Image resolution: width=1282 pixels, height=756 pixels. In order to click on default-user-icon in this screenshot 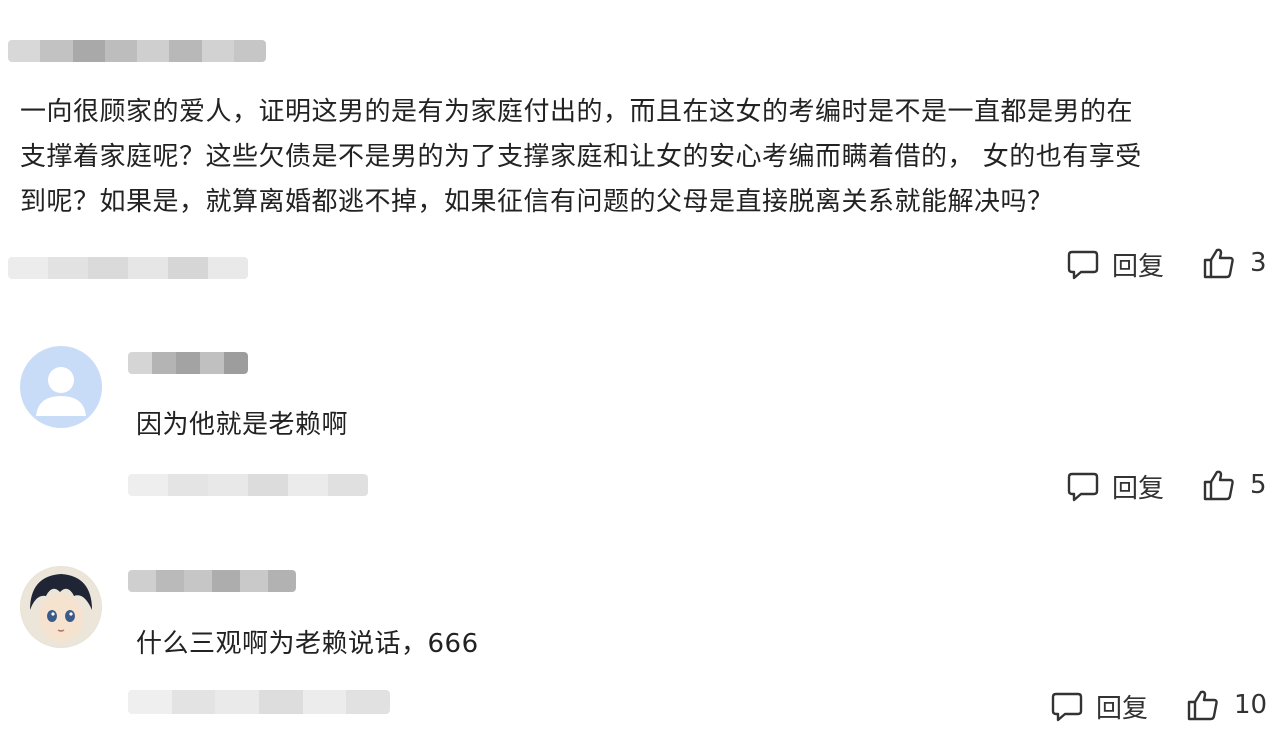, I will do `click(61, 387)`.